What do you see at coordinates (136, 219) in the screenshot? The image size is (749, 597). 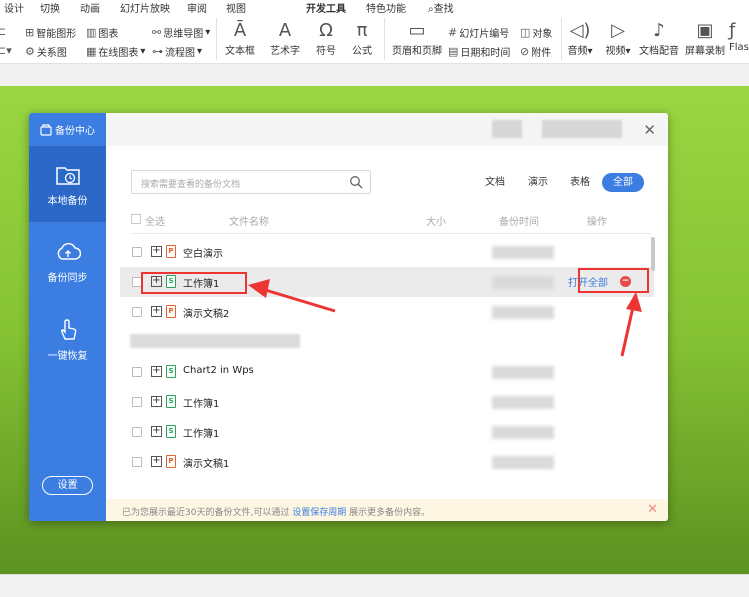 I see `select-all-checkbox` at bounding box center [136, 219].